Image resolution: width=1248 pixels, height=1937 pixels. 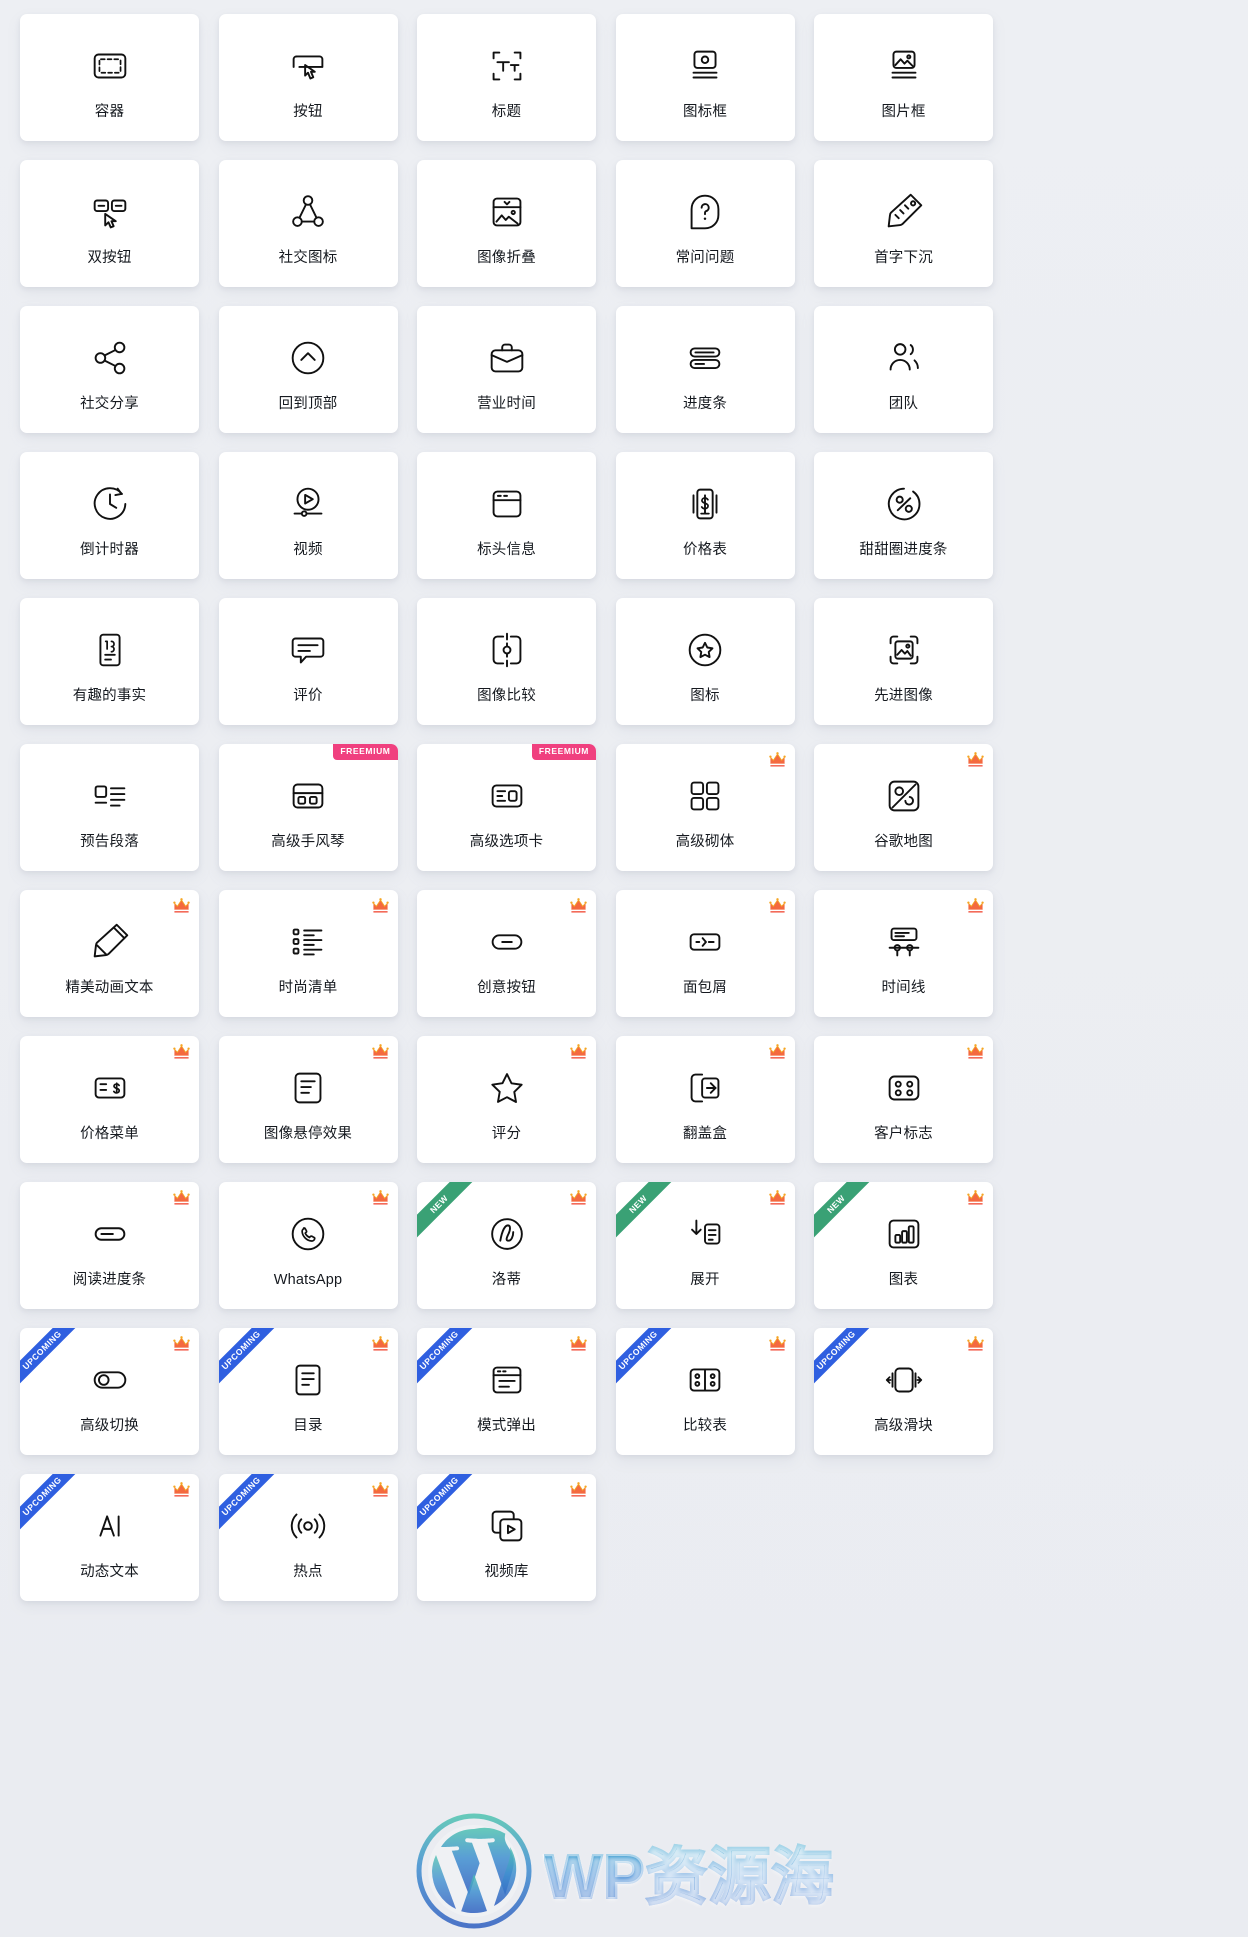 I want to click on widget-card: 价格表, so click(x=705, y=515).